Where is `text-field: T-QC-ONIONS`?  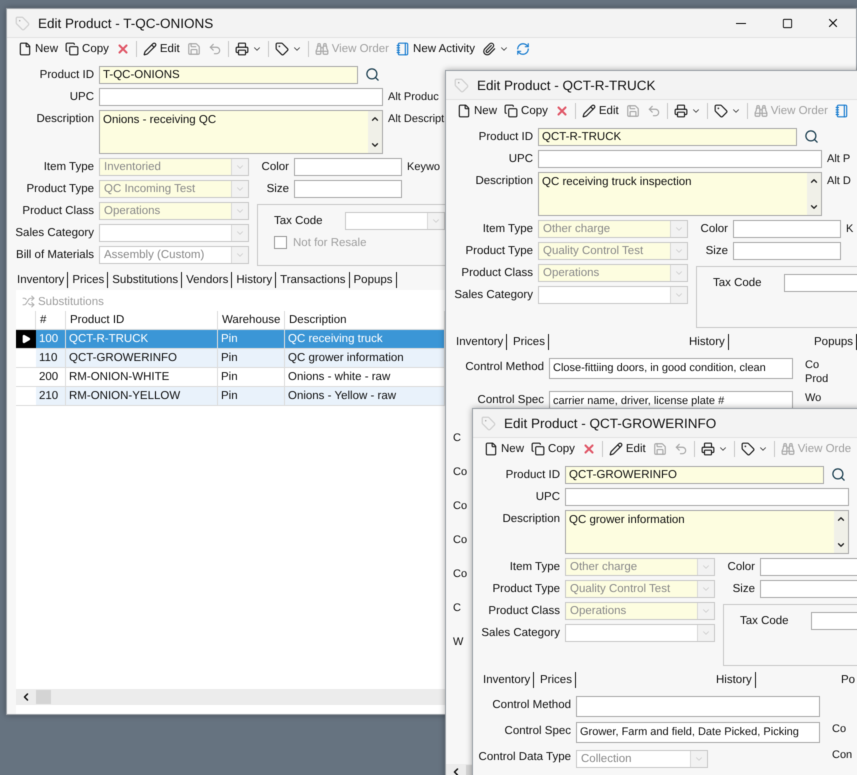
text-field: T-QC-ONIONS is located at coordinates (228, 75).